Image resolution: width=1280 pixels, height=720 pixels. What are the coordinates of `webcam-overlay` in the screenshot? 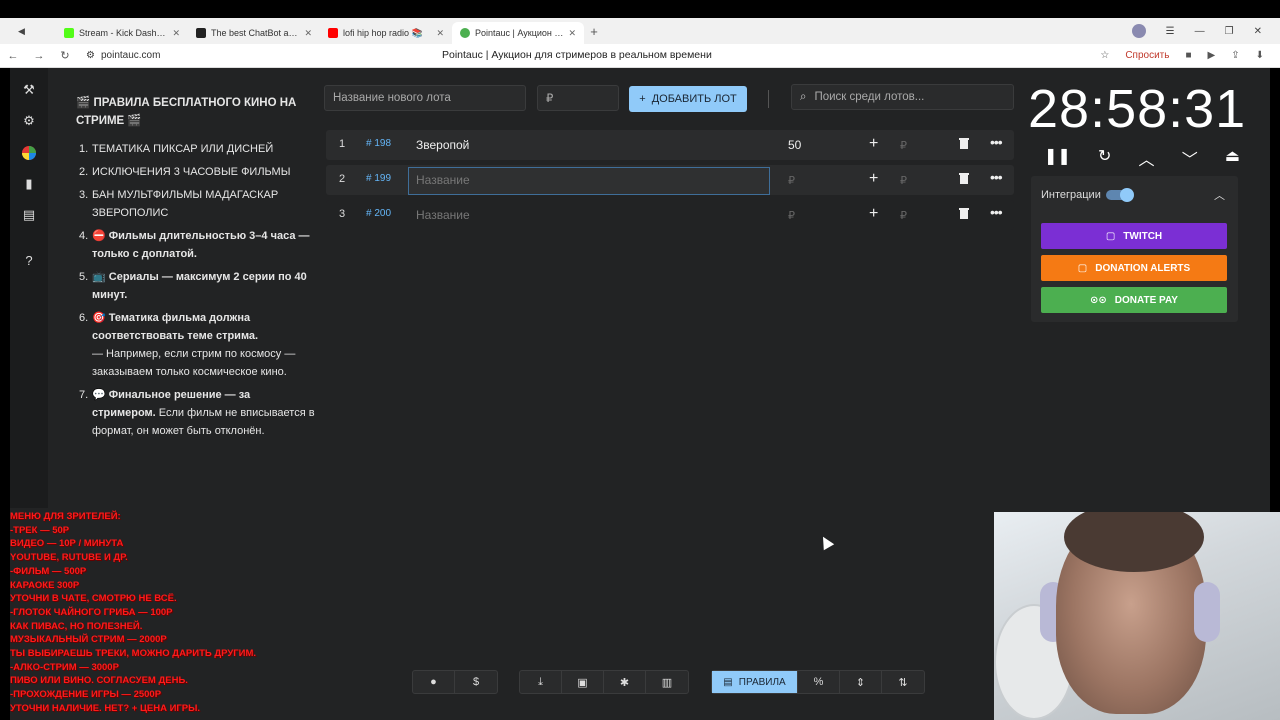 It's located at (1137, 616).